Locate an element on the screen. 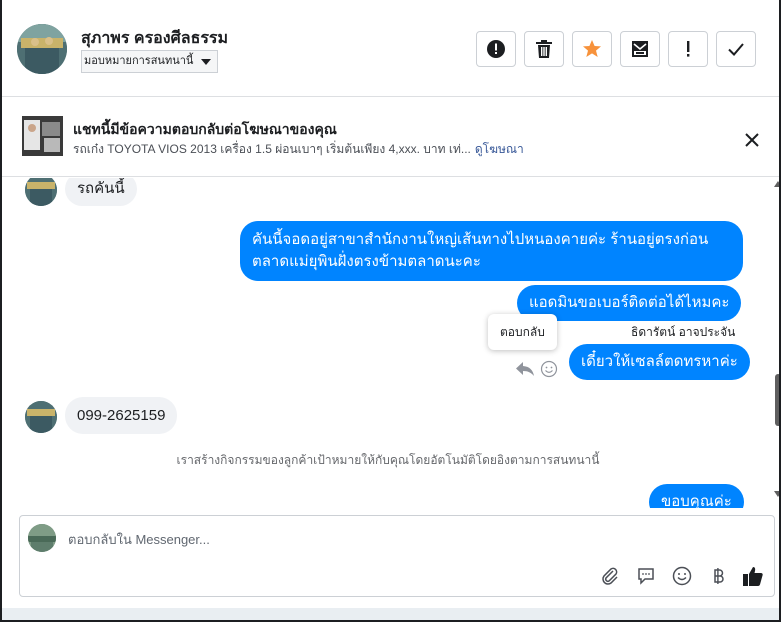 The height and width of the screenshot is (622, 781). archive-button is located at coordinates (640, 49).